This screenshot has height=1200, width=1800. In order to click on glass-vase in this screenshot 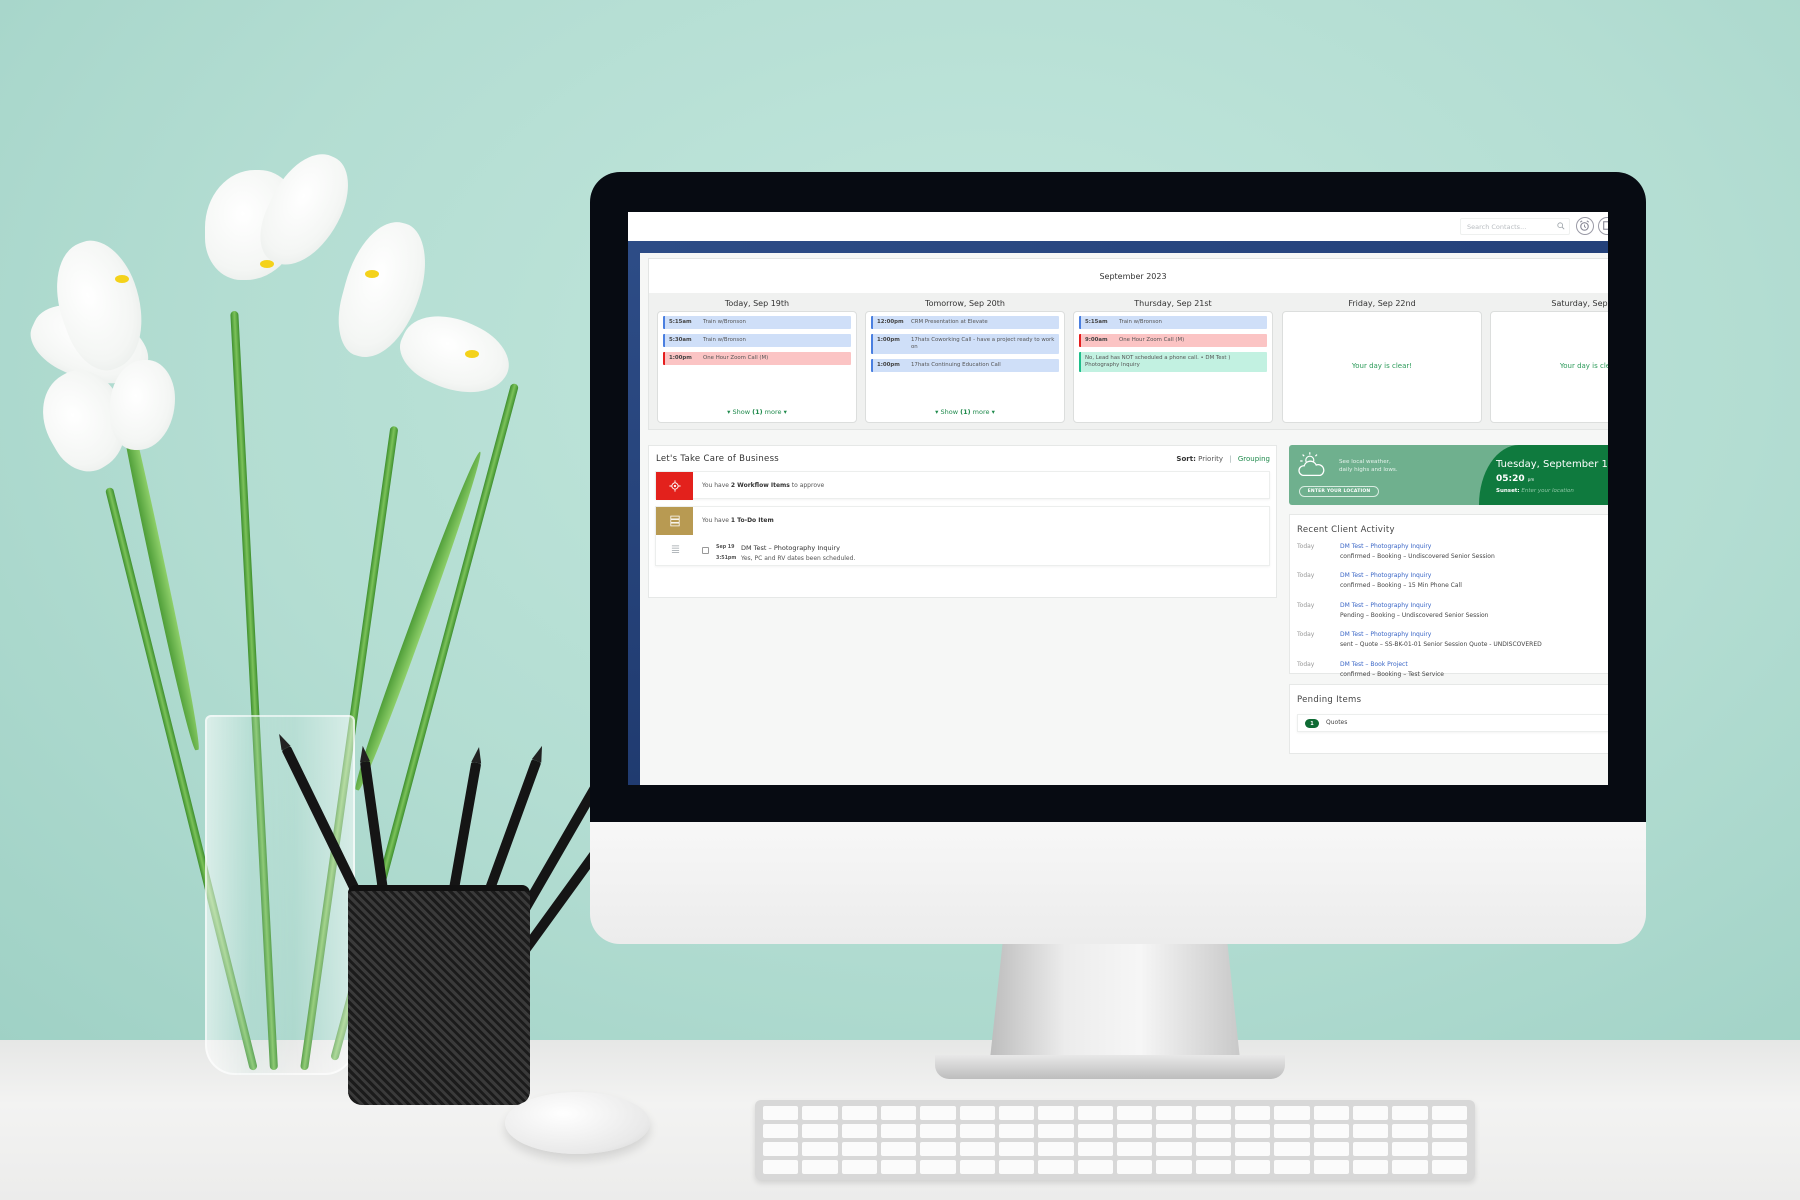, I will do `click(280, 895)`.